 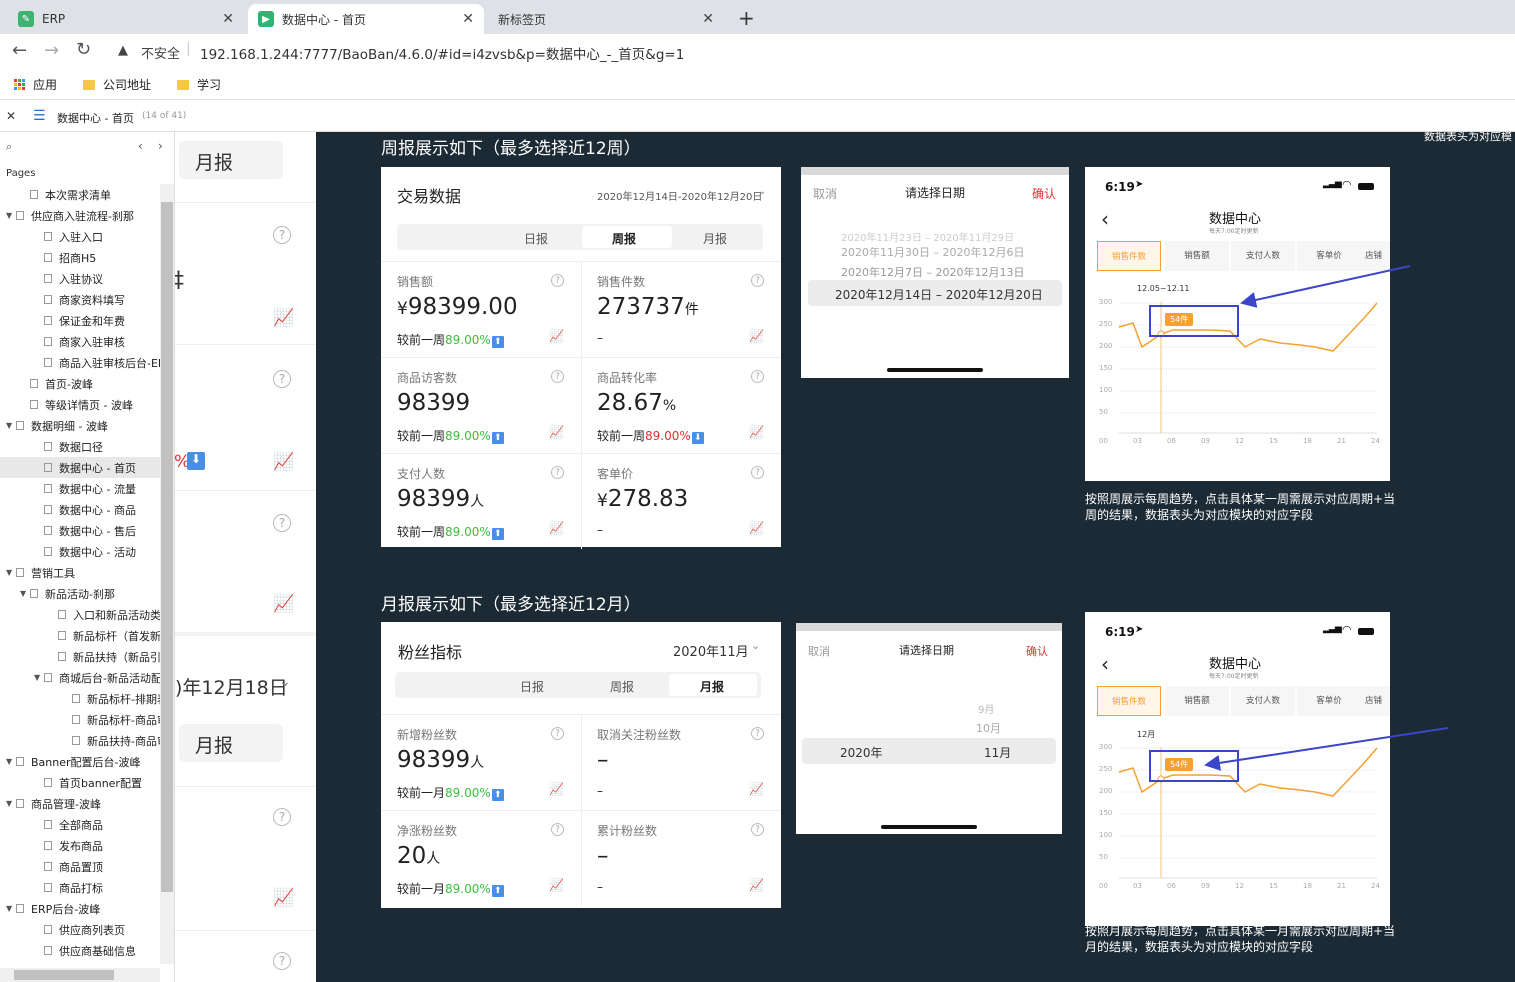 I want to click on sidebar-page-item: 数据中心 - 流量, so click(x=80, y=488).